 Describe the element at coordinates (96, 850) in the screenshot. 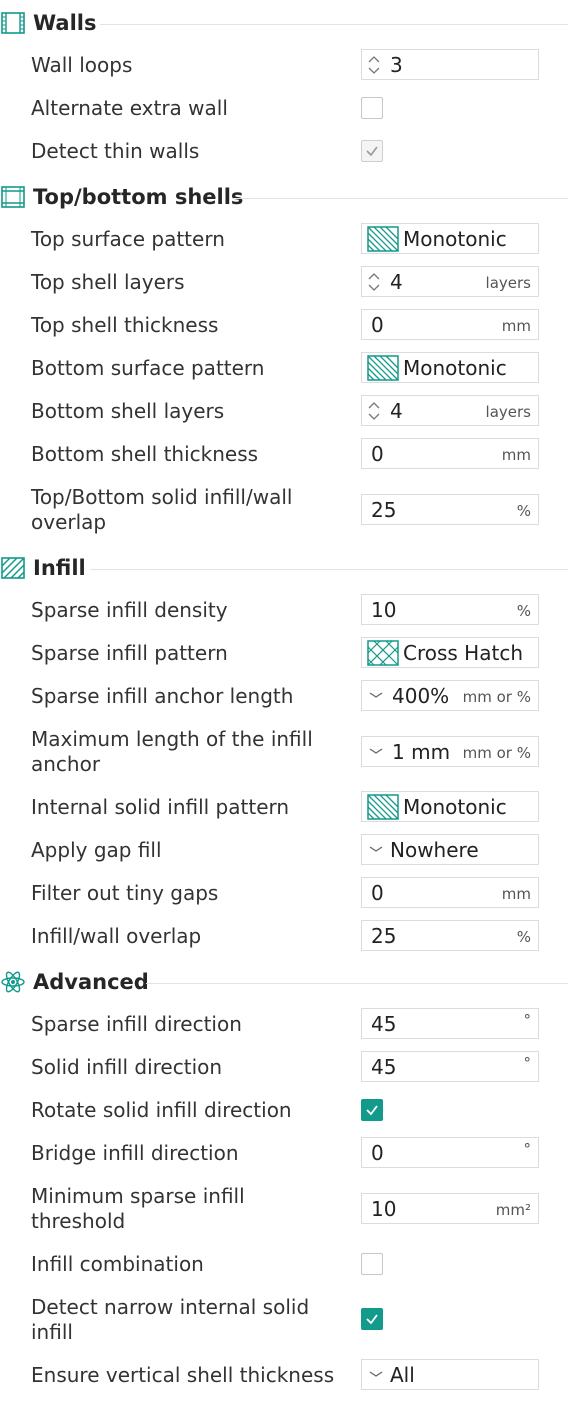

I see `gap-fill-label: Apply gap fill` at that location.